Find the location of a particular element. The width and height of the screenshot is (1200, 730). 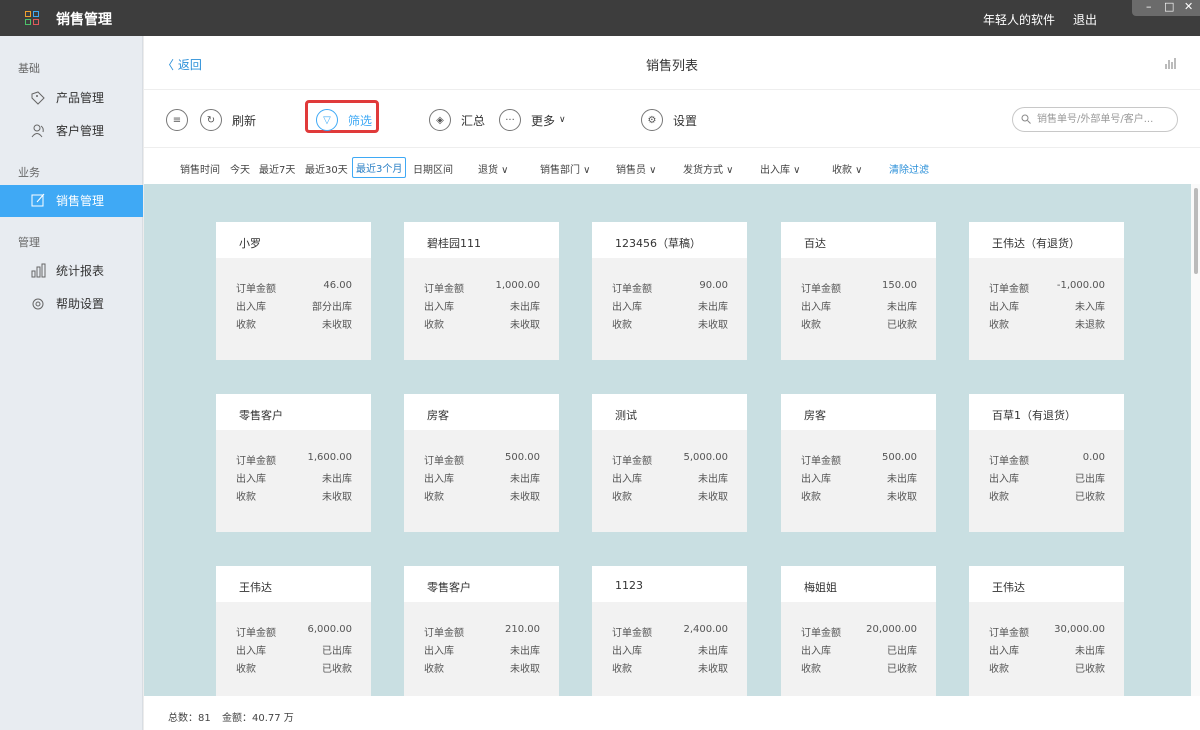

filter-time-label: 销售时间 is located at coordinates (200, 170).